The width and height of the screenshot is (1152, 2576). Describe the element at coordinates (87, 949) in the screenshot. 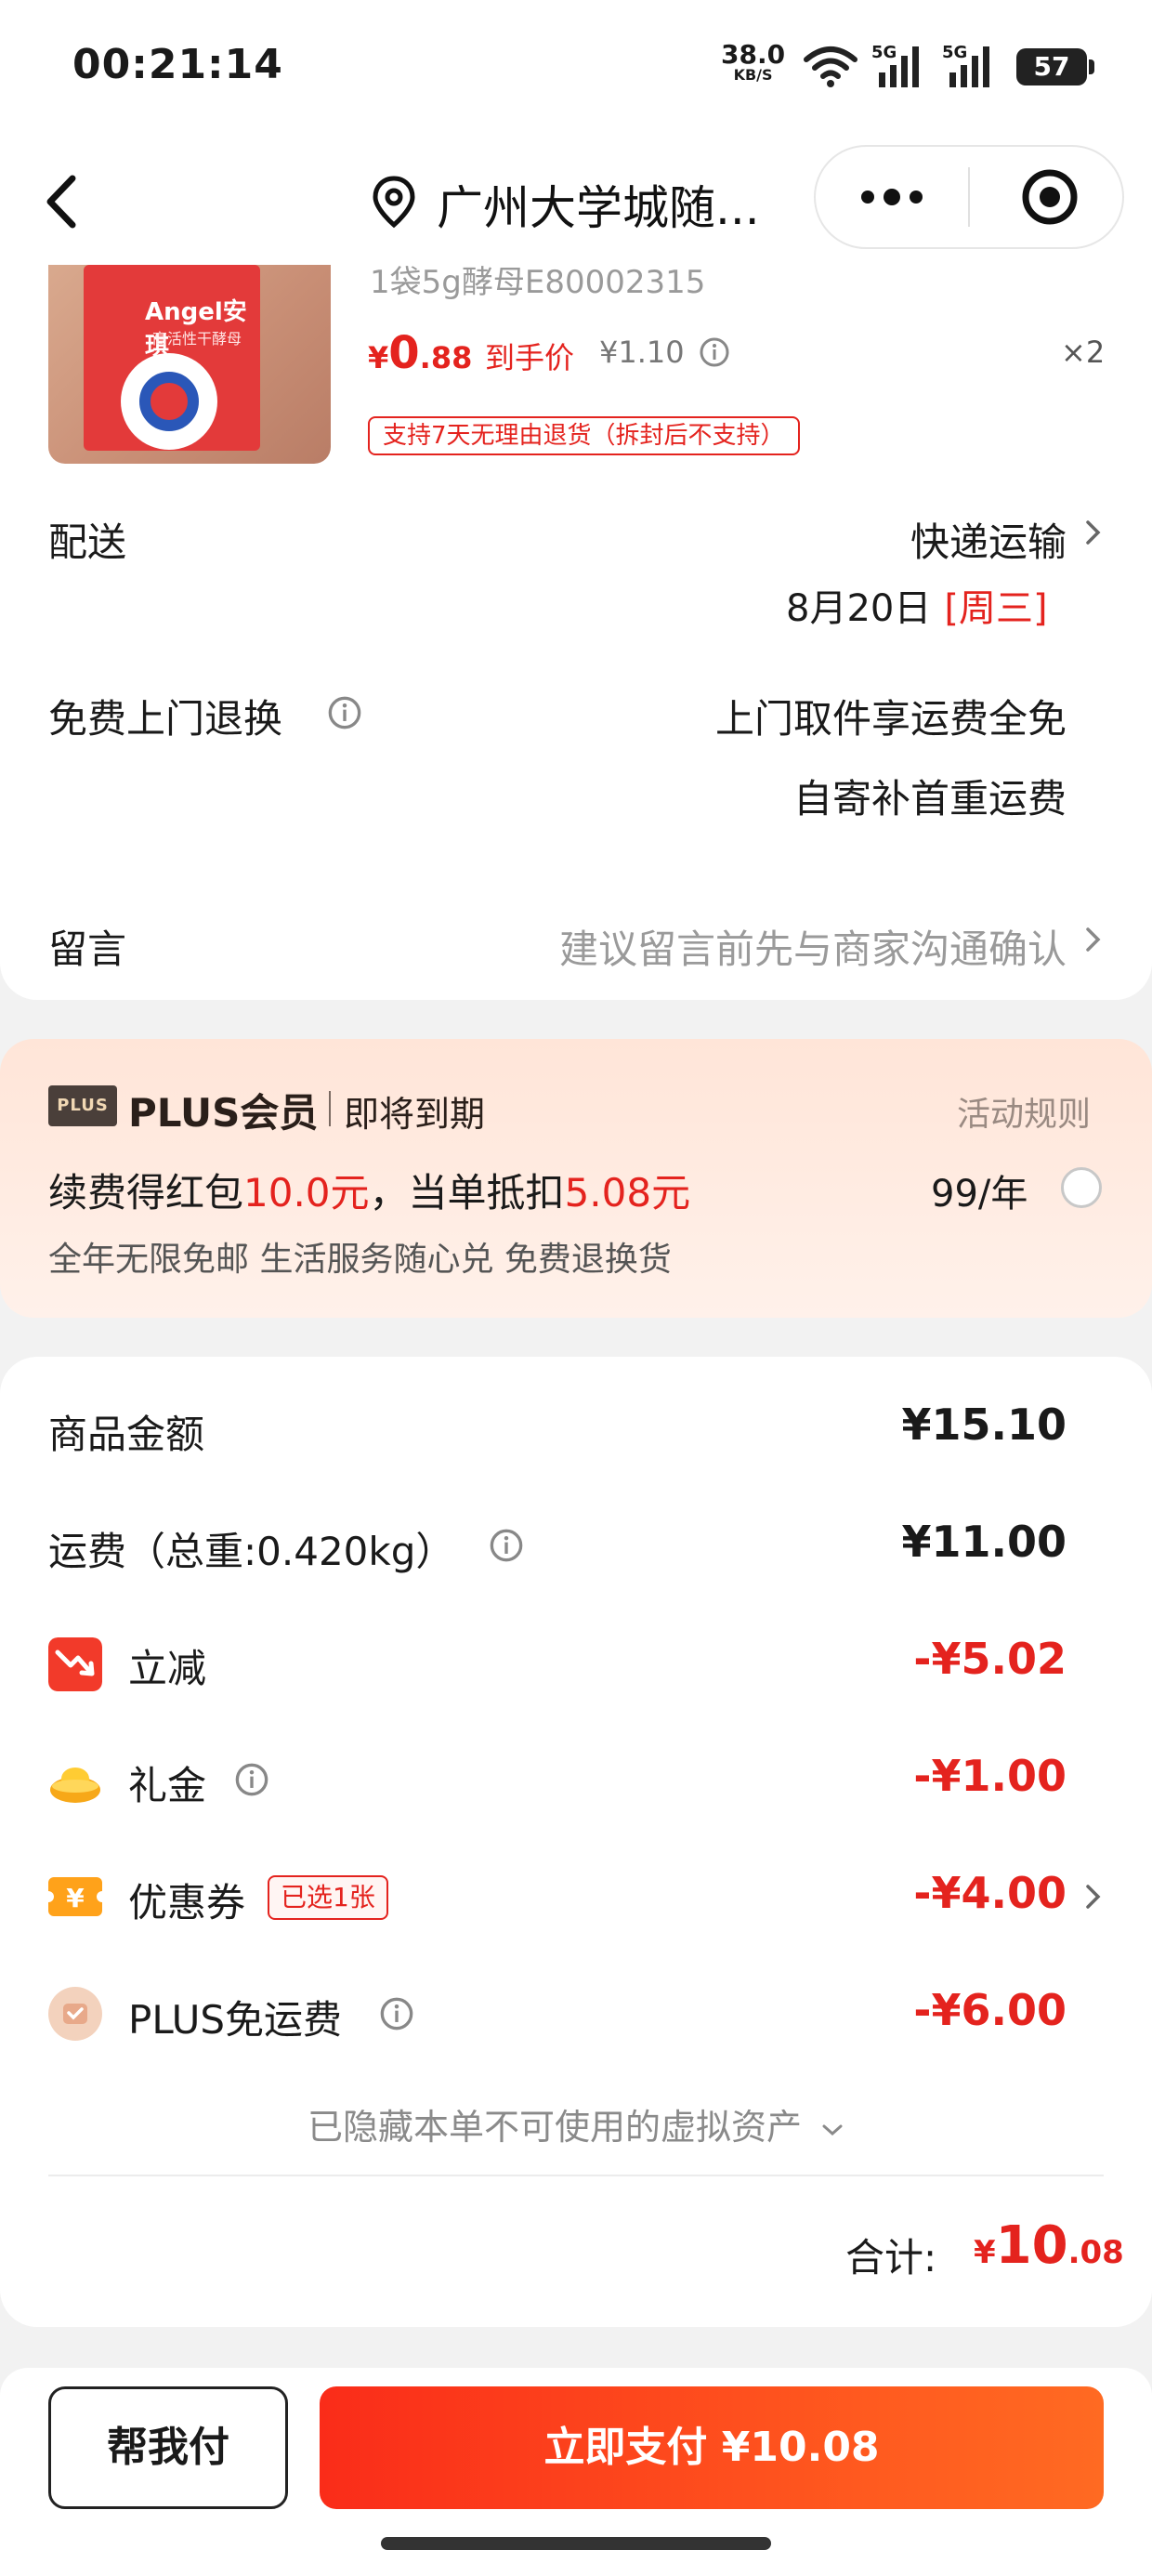

I see `message-label: 留言` at that location.